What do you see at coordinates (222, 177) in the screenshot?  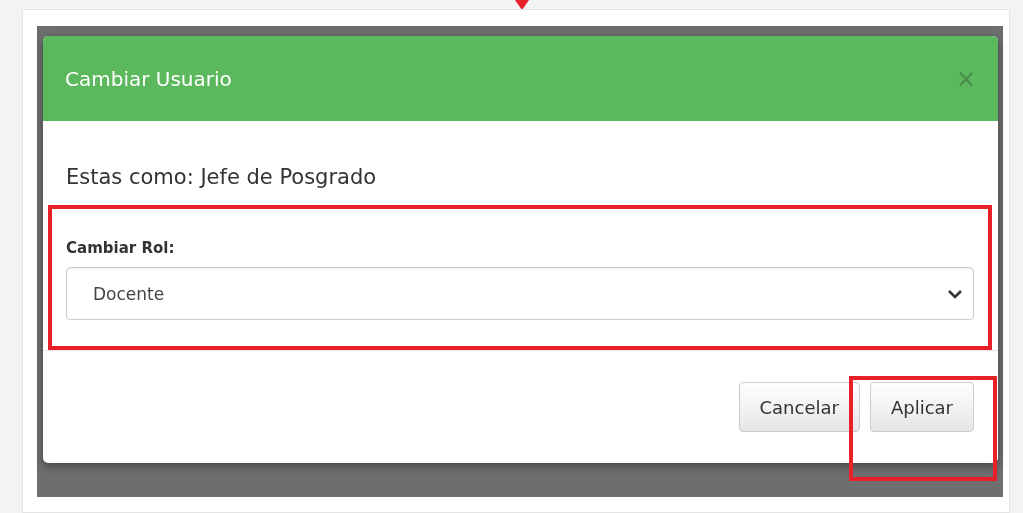 I see `current-role-text: Estas como: Jefe de Posgrado` at bounding box center [222, 177].